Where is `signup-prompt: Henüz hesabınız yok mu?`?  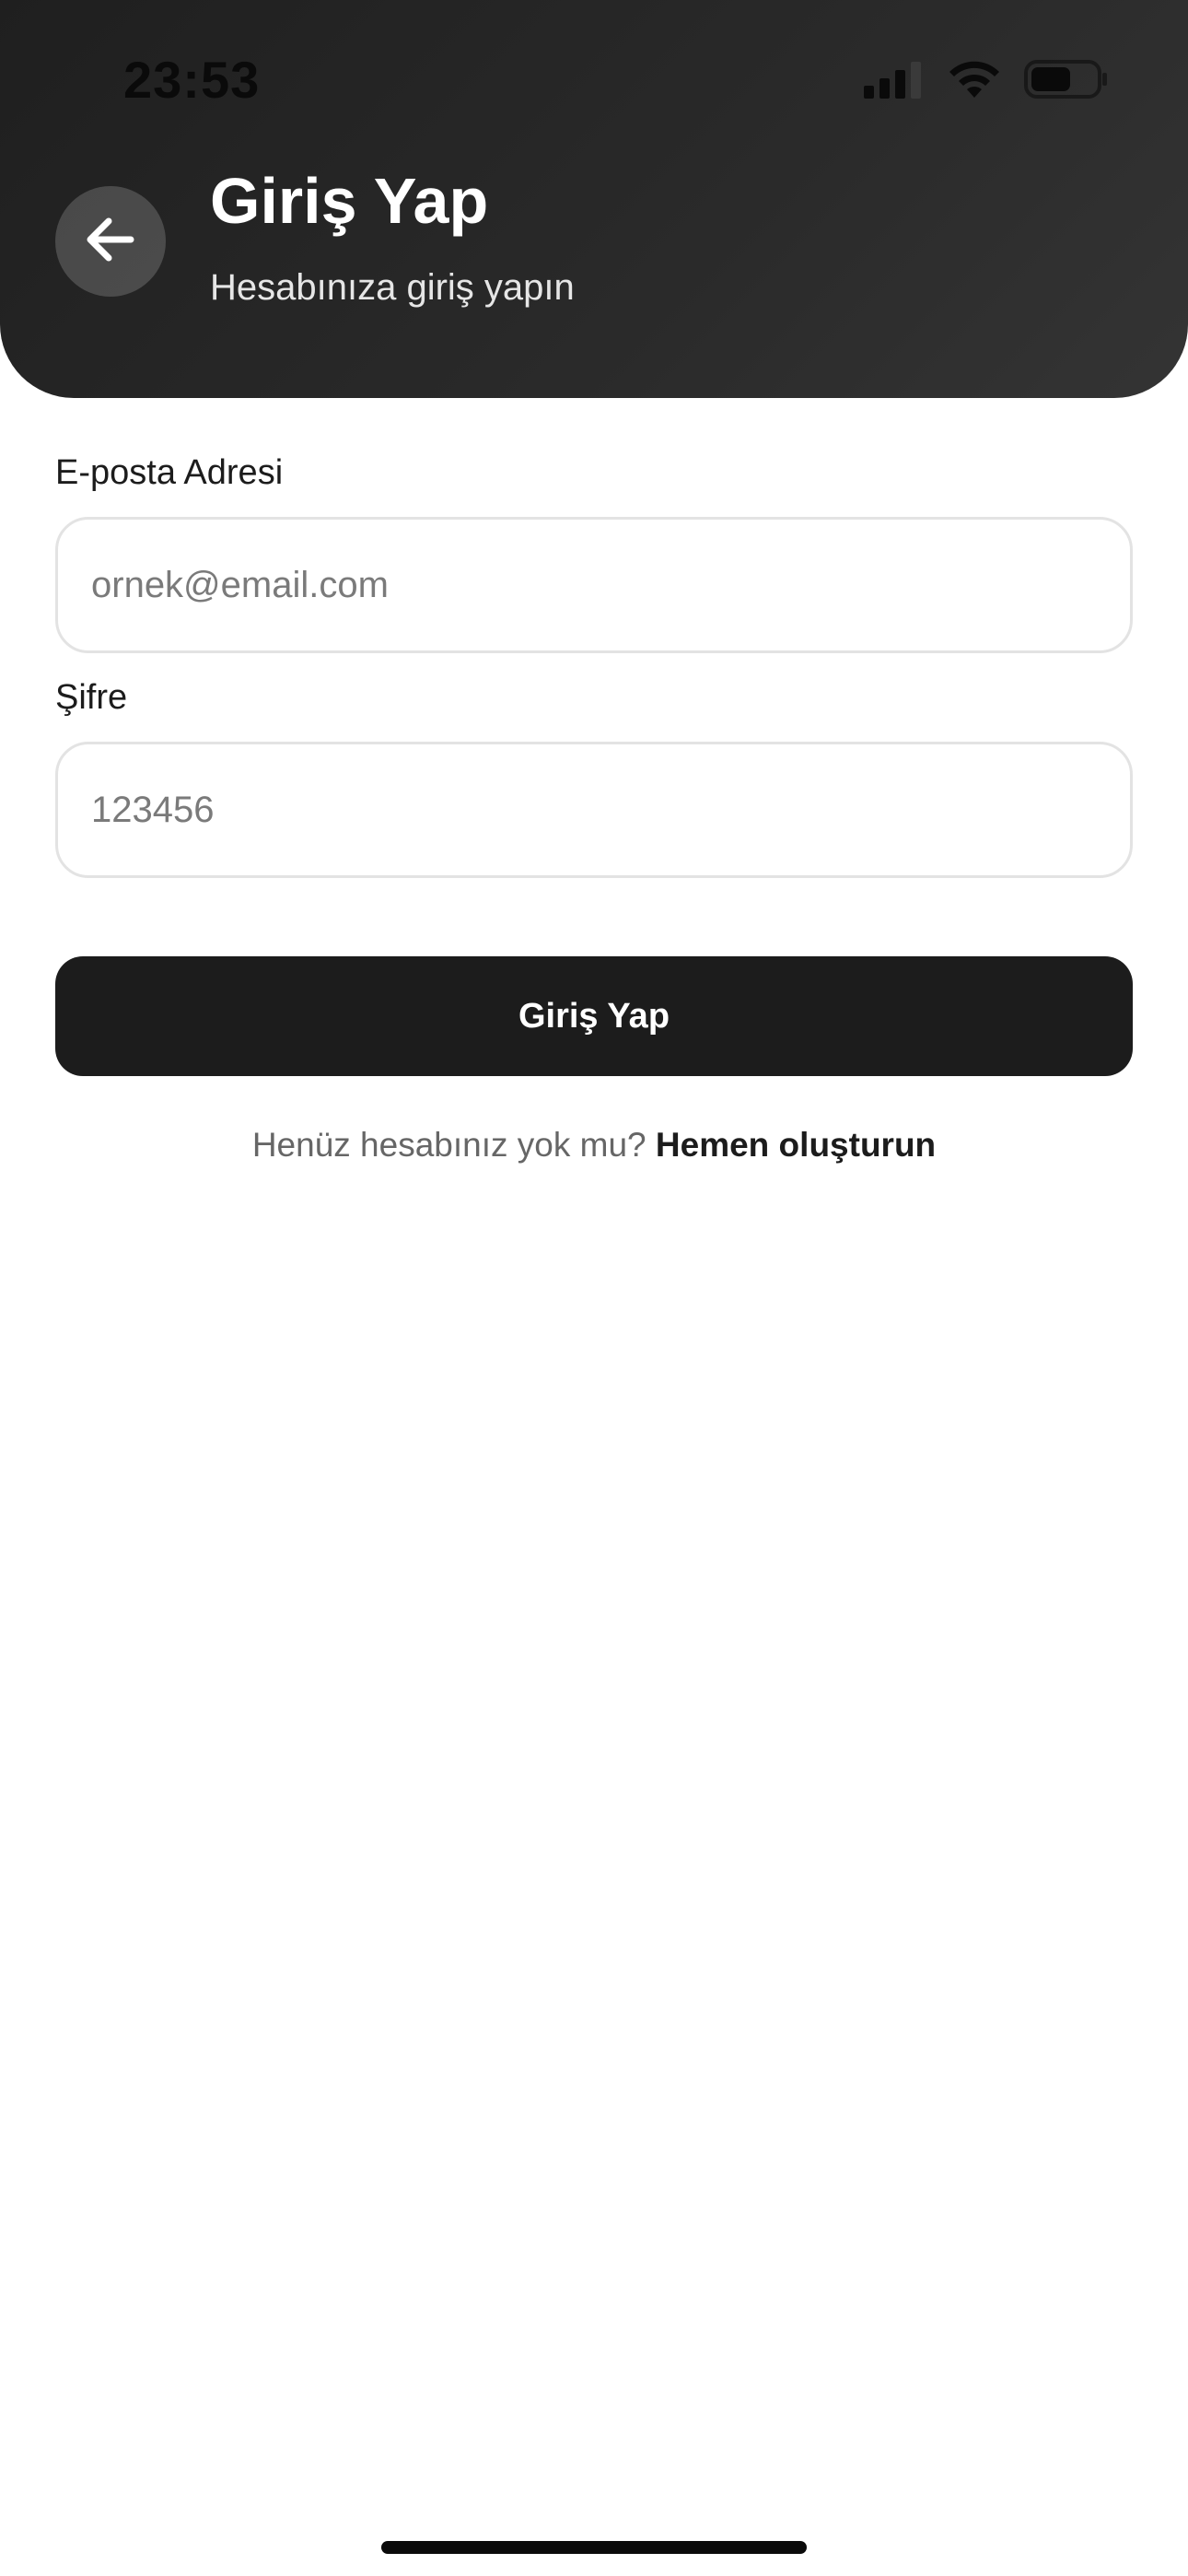 signup-prompt: Henüz hesabınız yok mu? is located at coordinates (453, 1145).